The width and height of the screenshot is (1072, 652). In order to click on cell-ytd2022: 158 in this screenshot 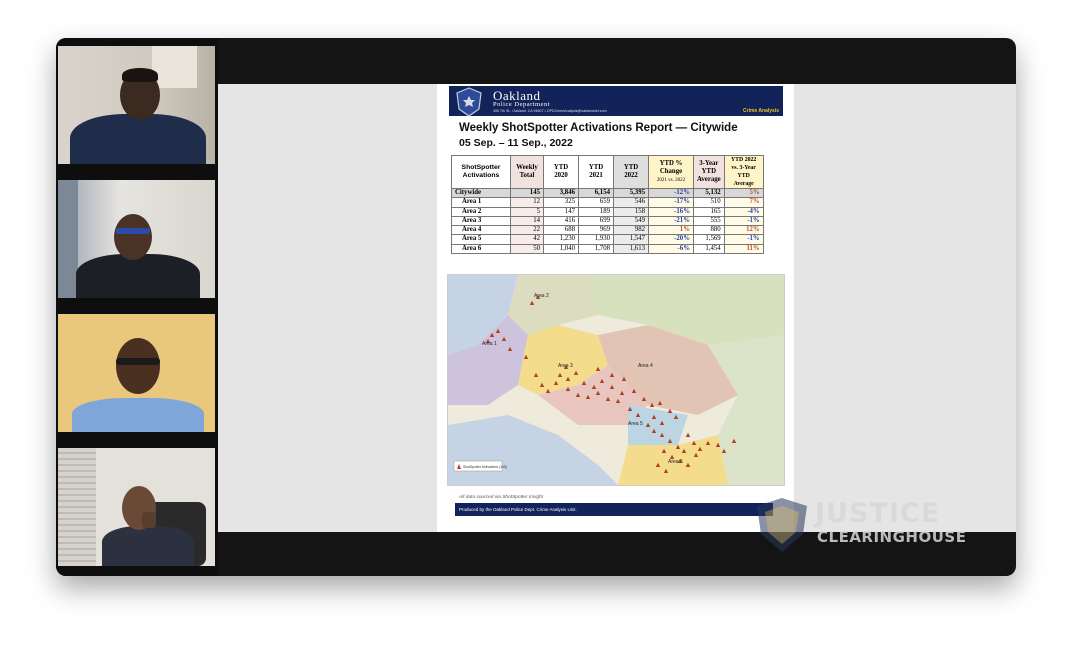, I will do `click(631, 211)`.